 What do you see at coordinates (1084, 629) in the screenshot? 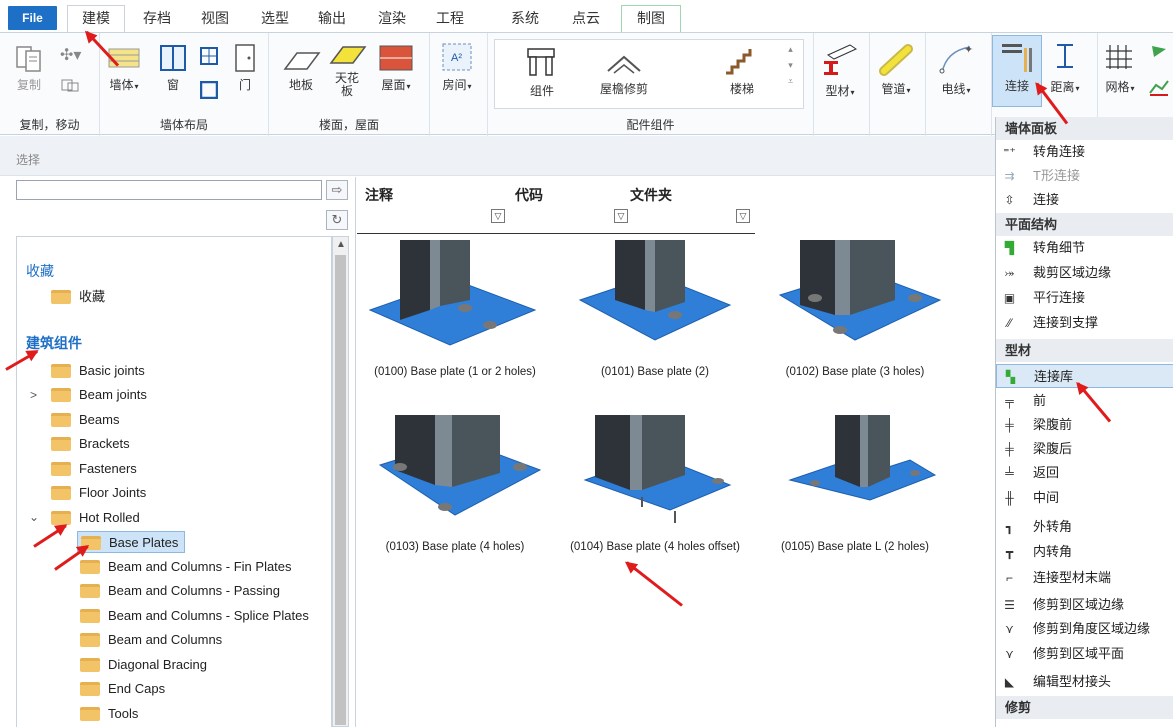
I see `menu-item-trim-to-angle-region-edge: ⋎ 修剪到角度区域边缘` at bounding box center [1084, 629].